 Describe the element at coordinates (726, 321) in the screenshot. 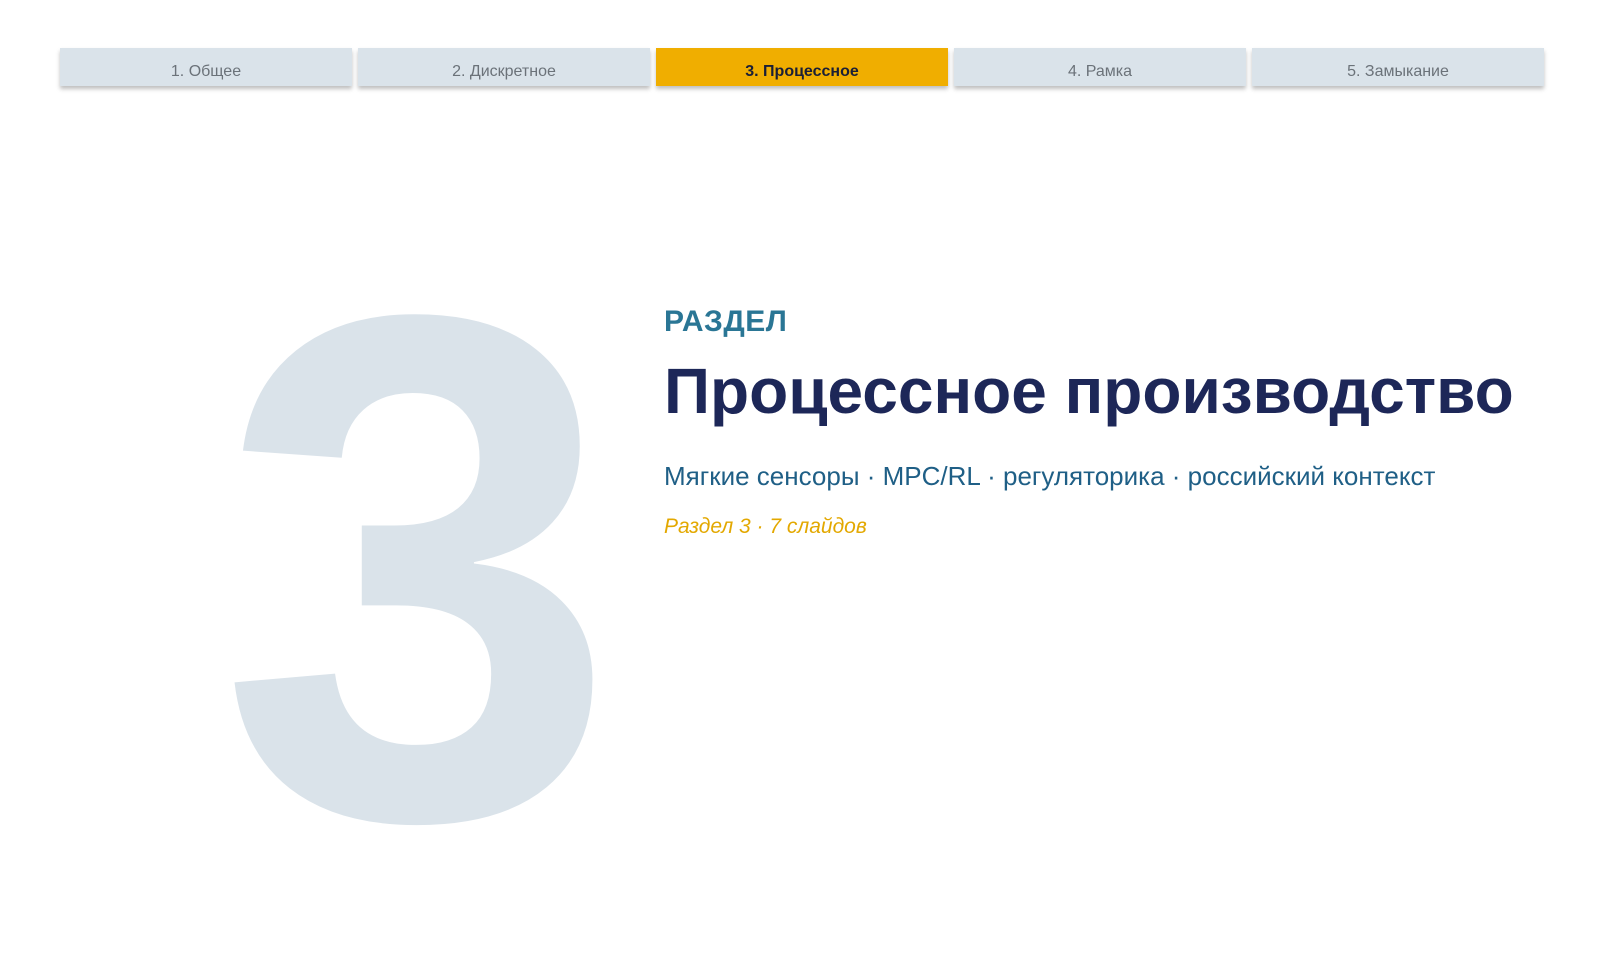

I see `section-eyebrow: РАЗДЕЛ` at that location.